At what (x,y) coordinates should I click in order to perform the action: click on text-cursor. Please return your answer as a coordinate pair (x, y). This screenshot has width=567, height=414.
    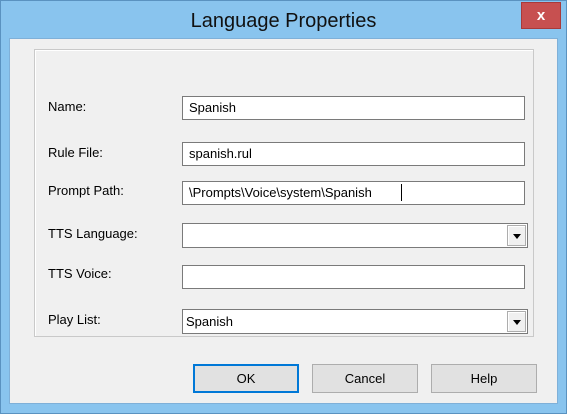
    Looking at the image, I should click on (401, 192).